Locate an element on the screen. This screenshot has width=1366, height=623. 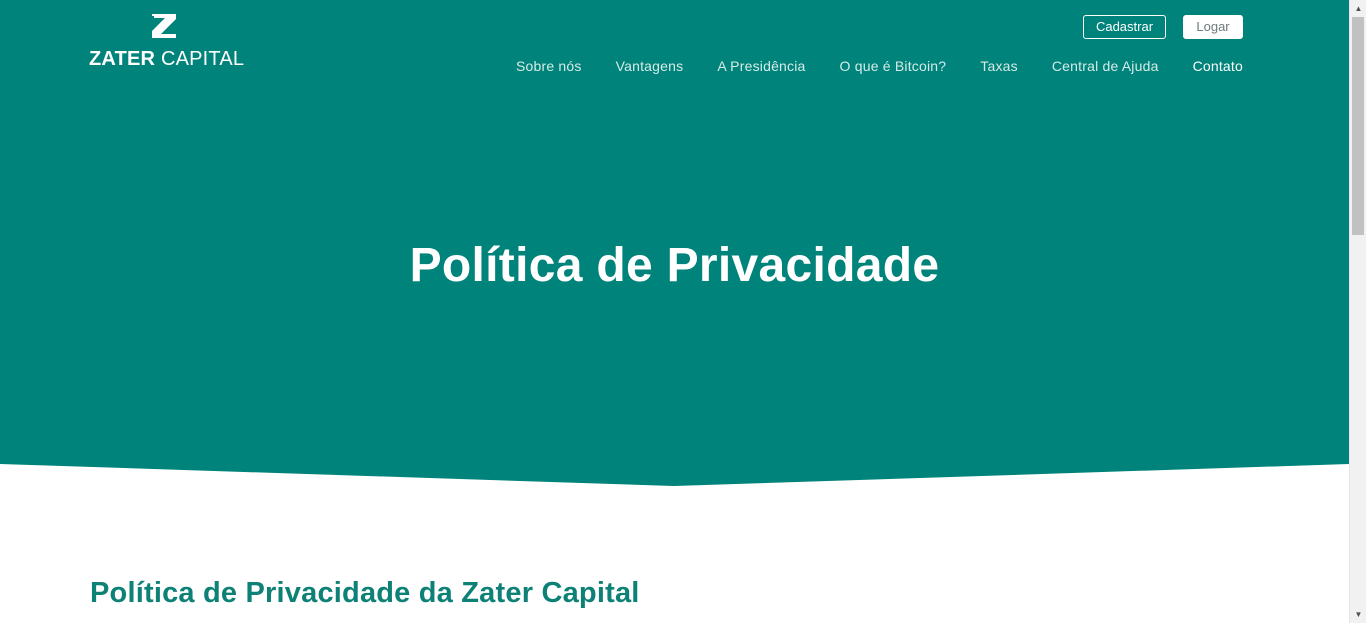
nav-item-sobre-nos: Sobre nós is located at coordinates (549, 66).